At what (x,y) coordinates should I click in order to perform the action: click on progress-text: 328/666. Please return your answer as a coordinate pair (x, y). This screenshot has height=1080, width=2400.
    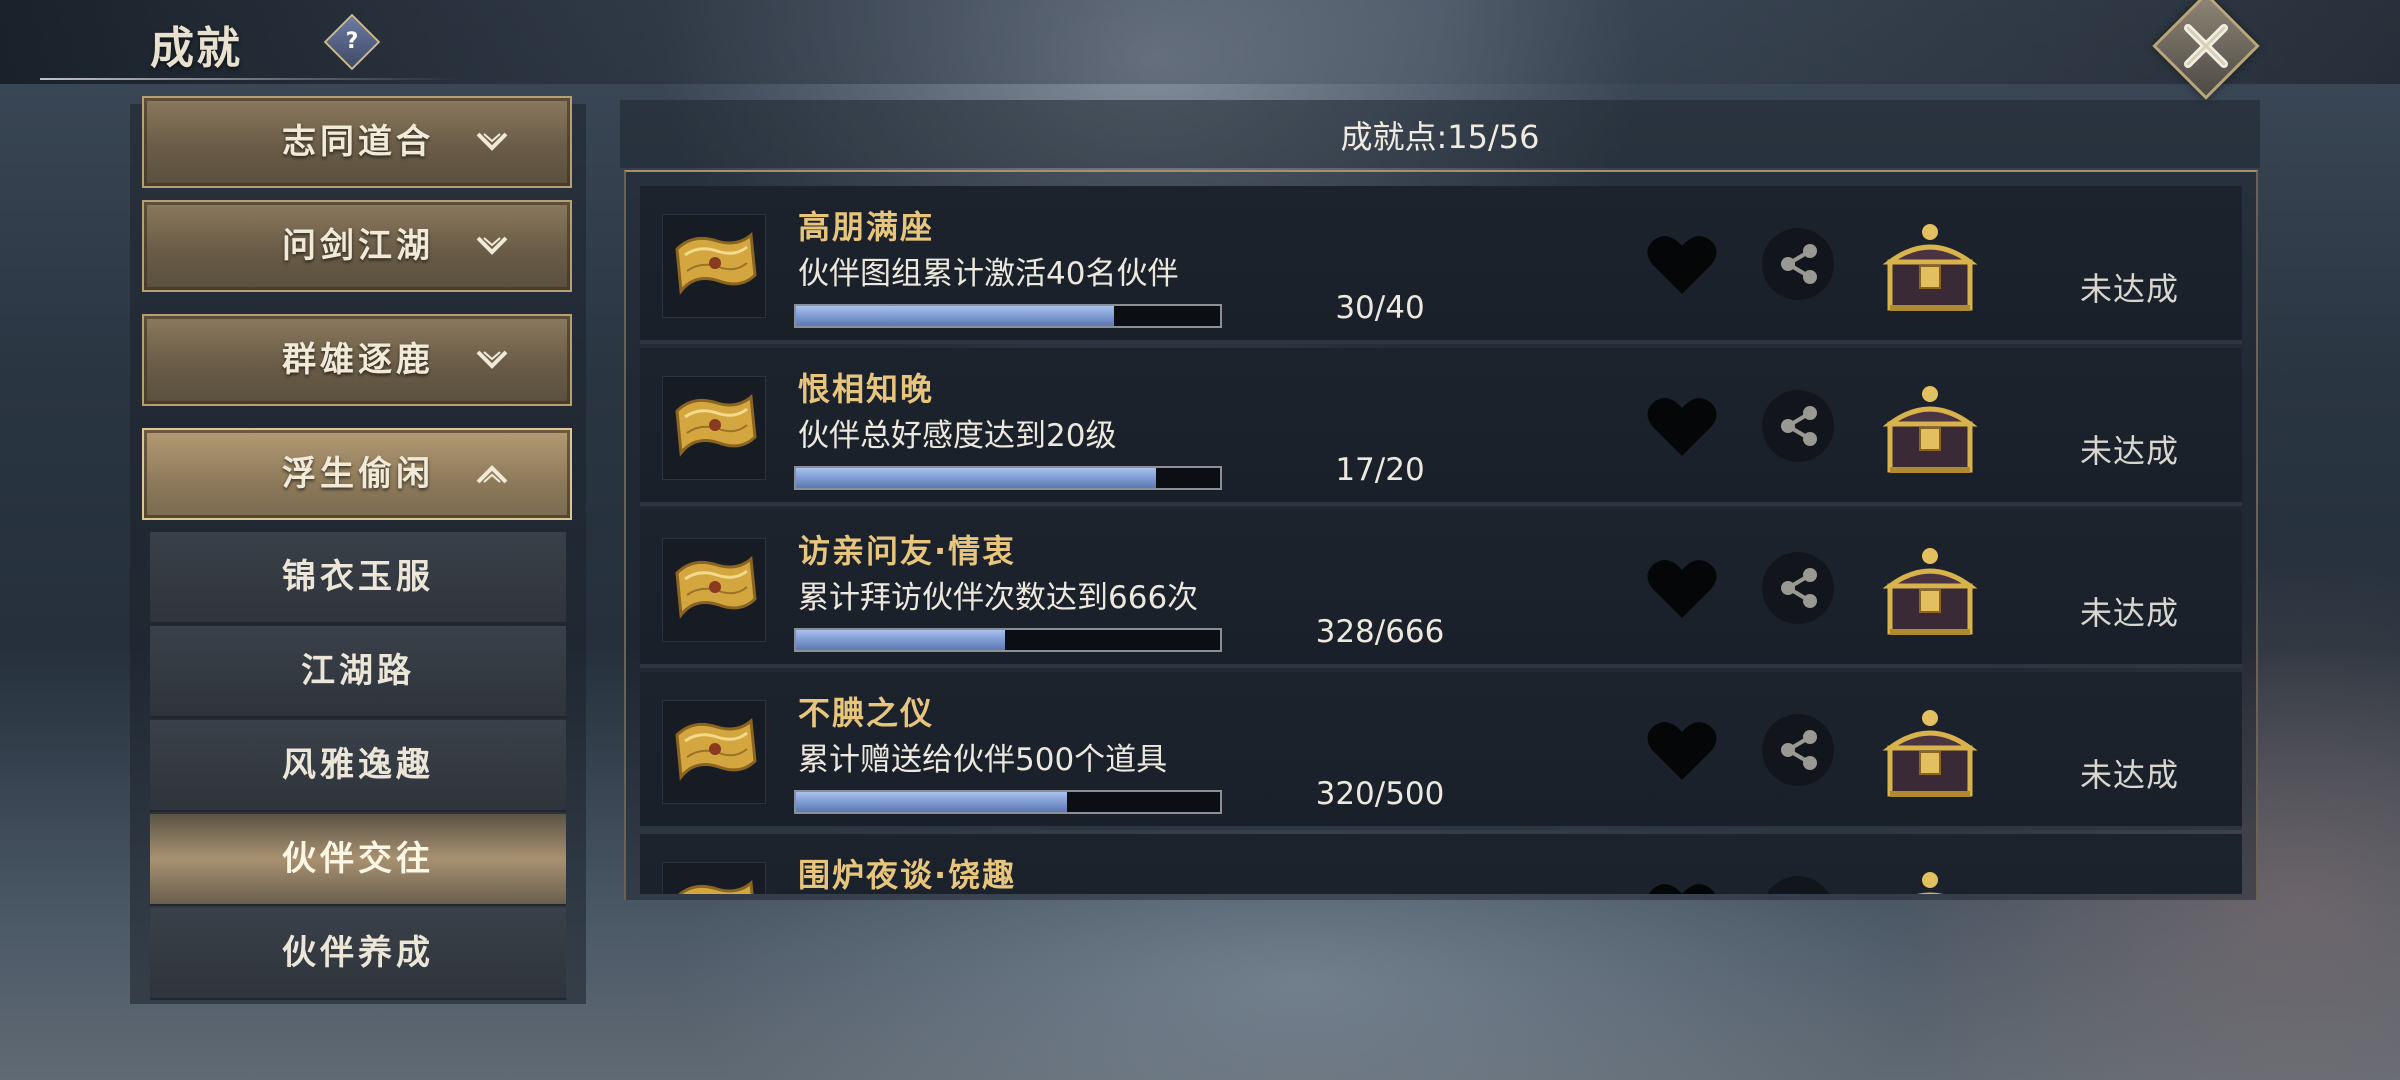
    Looking at the image, I should click on (1380, 632).